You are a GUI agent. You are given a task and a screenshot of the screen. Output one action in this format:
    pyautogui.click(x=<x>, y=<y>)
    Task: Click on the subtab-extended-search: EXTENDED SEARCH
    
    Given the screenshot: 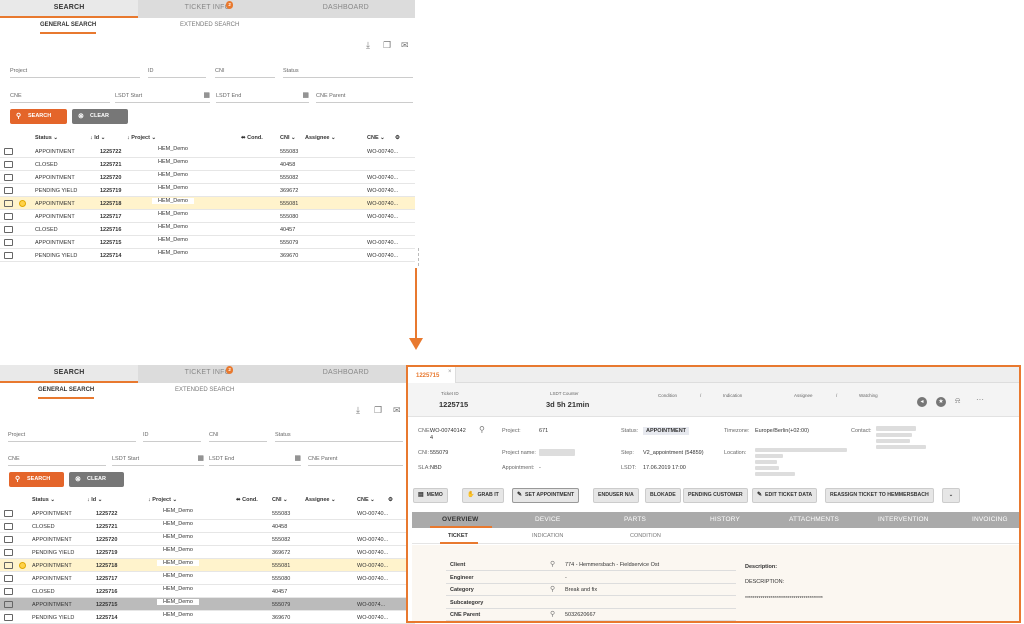 What is the action you would take?
    pyautogui.click(x=204, y=390)
    